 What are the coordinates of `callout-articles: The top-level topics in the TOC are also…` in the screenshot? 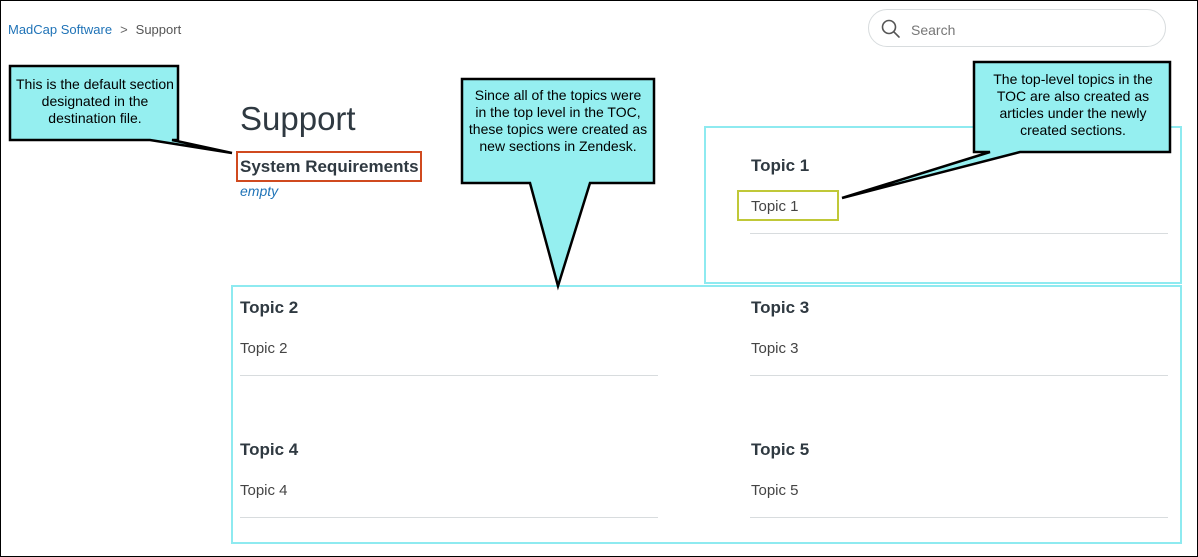 It's located at (1073, 104).